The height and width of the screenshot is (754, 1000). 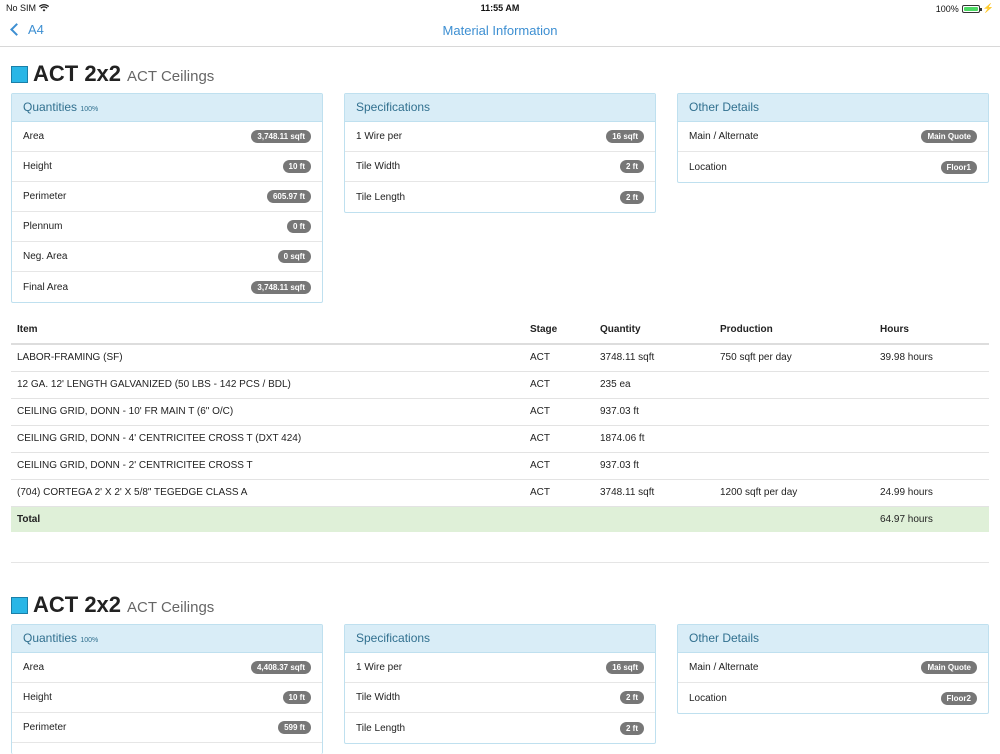 I want to click on spec-row: Tile Length 2 ft, so click(x=500, y=728).